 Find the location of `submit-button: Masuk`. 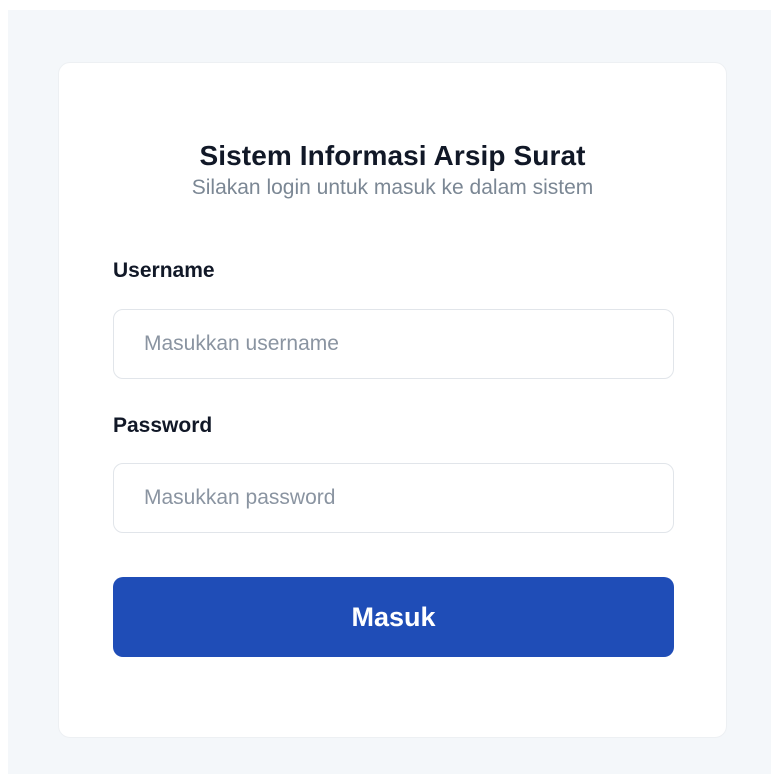

submit-button: Masuk is located at coordinates (393, 617).